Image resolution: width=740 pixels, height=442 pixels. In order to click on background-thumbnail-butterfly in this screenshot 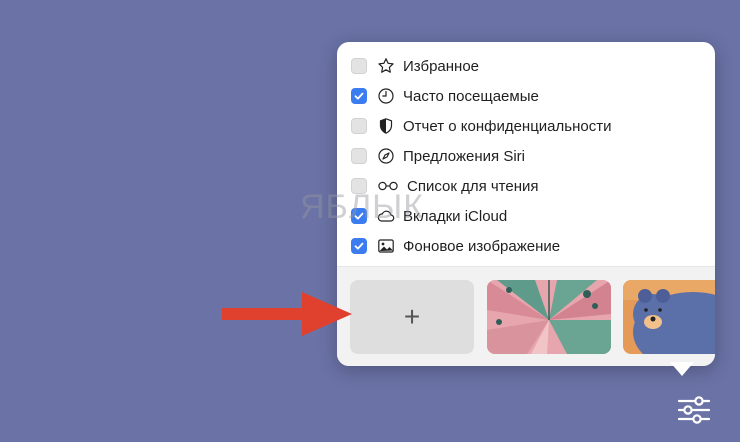, I will do `click(549, 317)`.